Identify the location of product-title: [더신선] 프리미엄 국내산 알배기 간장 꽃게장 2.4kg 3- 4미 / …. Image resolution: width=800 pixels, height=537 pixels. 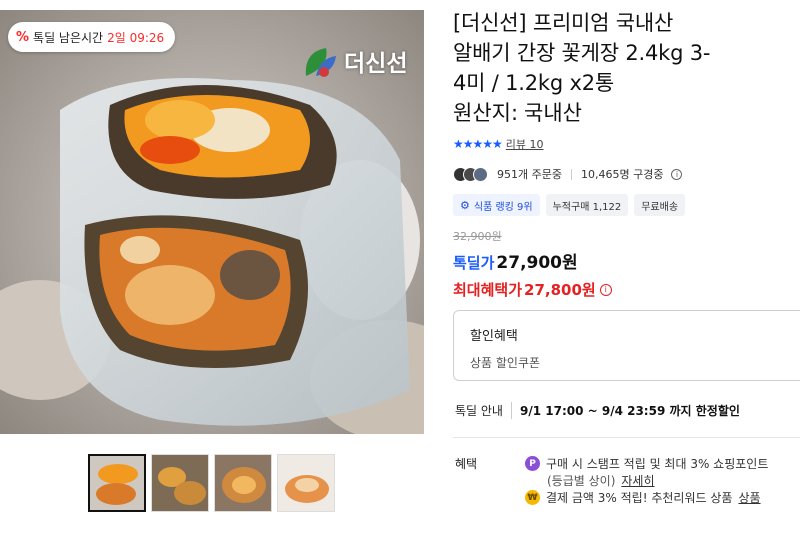
(582, 53).